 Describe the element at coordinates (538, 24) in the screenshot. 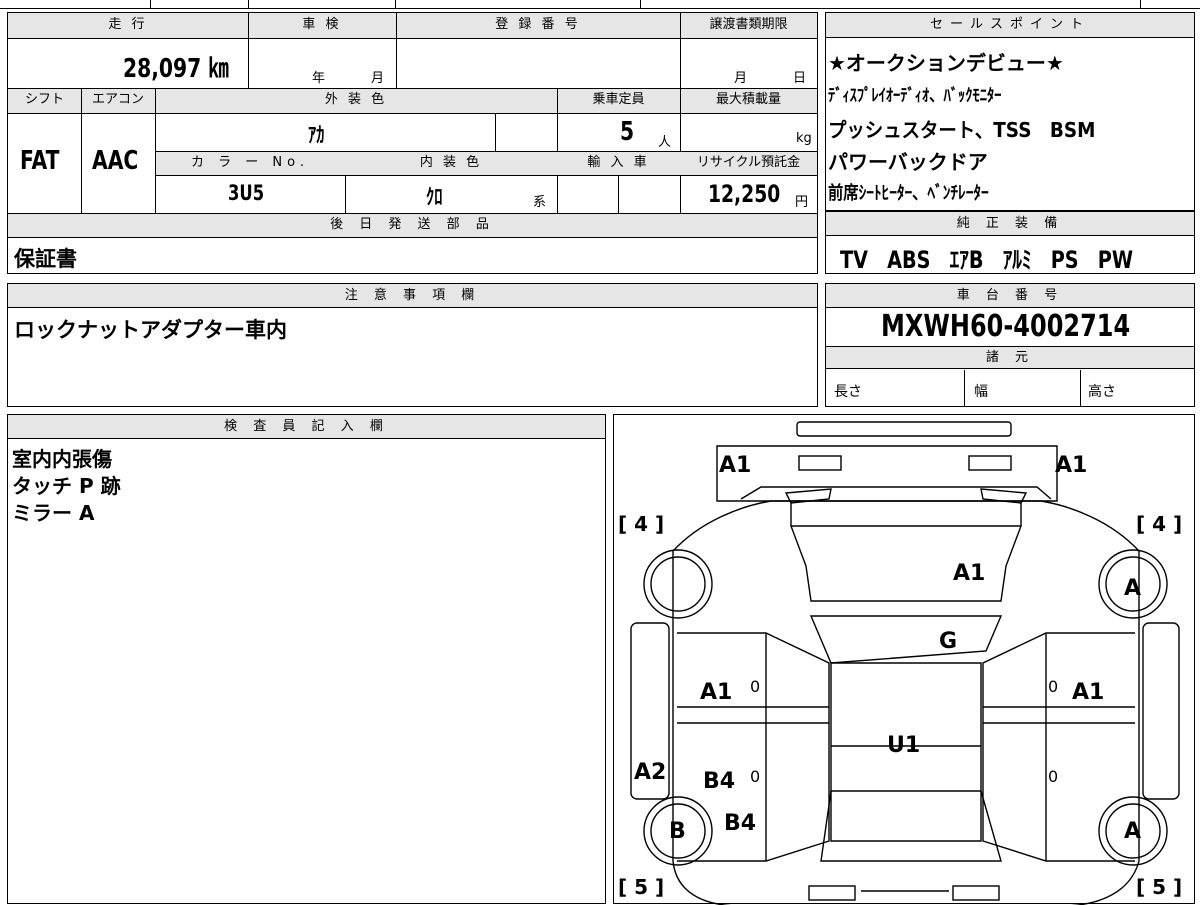

I see `registration-label: 登 録 番 号` at that location.